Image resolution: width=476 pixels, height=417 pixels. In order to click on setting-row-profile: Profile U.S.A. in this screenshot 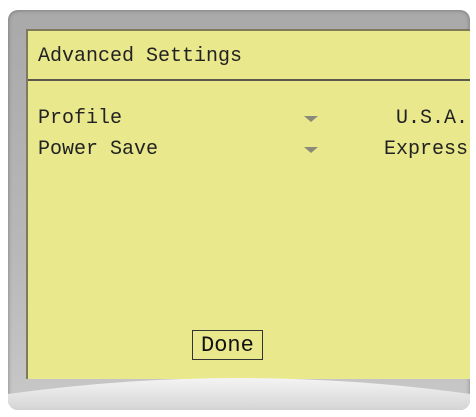, I will do `click(249, 121)`.